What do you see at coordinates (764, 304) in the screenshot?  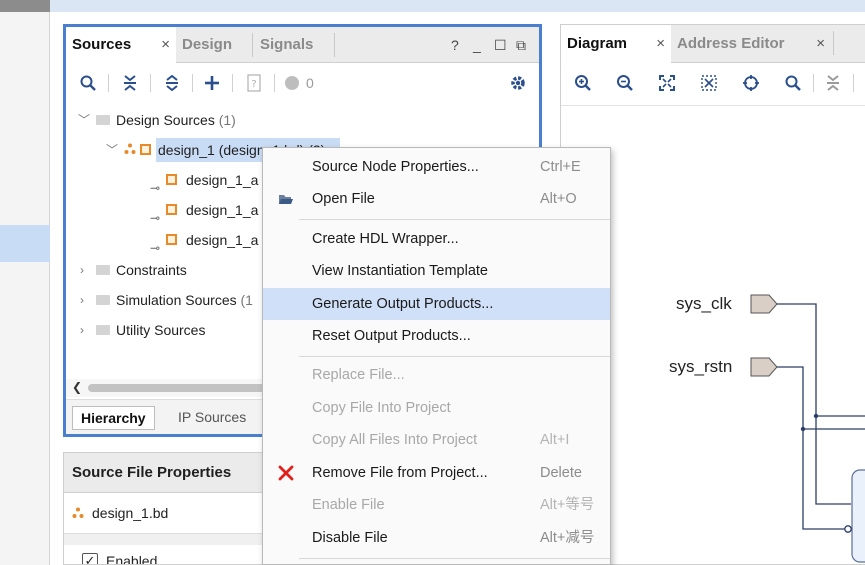 I see `port-sys-clk` at bounding box center [764, 304].